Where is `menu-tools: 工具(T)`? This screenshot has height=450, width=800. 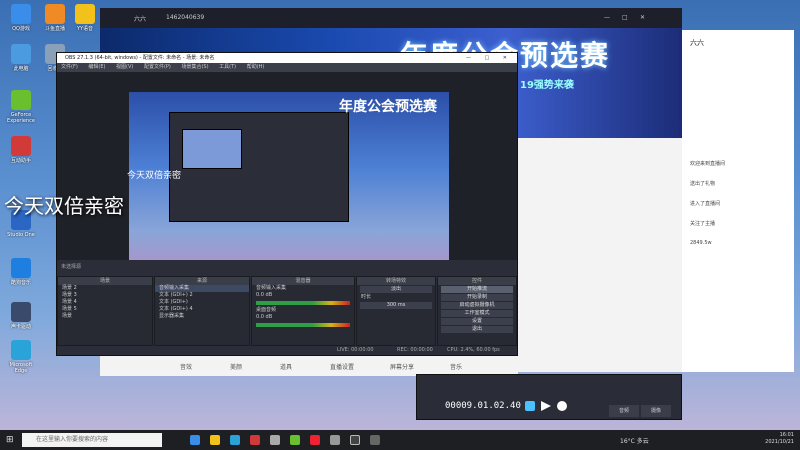 menu-tools: 工具(T) is located at coordinates (227, 67).